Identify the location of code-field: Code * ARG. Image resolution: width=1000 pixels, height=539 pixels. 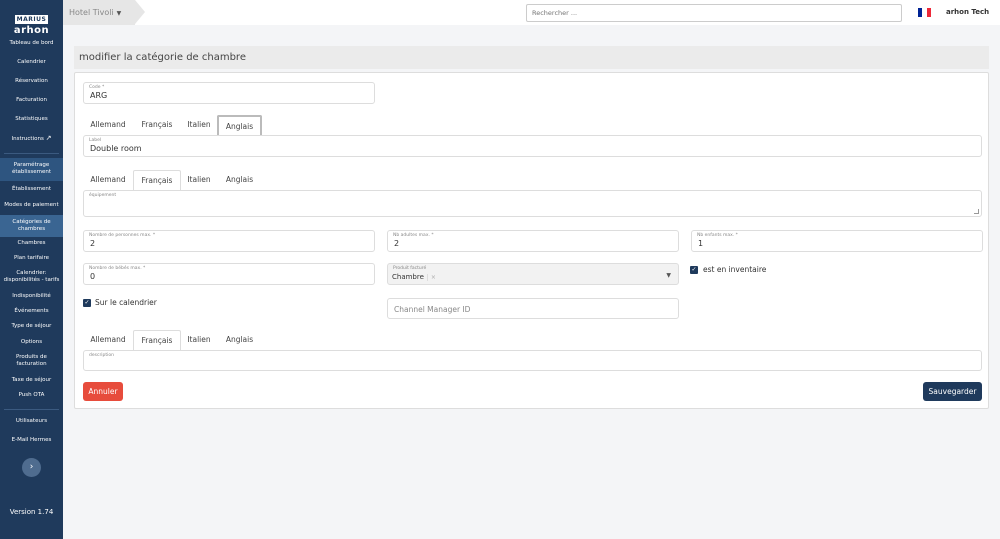
(229, 93).